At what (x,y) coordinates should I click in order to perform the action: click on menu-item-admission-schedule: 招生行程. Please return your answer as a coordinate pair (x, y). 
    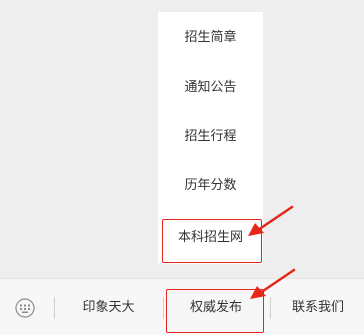
    Looking at the image, I should click on (210, 137).